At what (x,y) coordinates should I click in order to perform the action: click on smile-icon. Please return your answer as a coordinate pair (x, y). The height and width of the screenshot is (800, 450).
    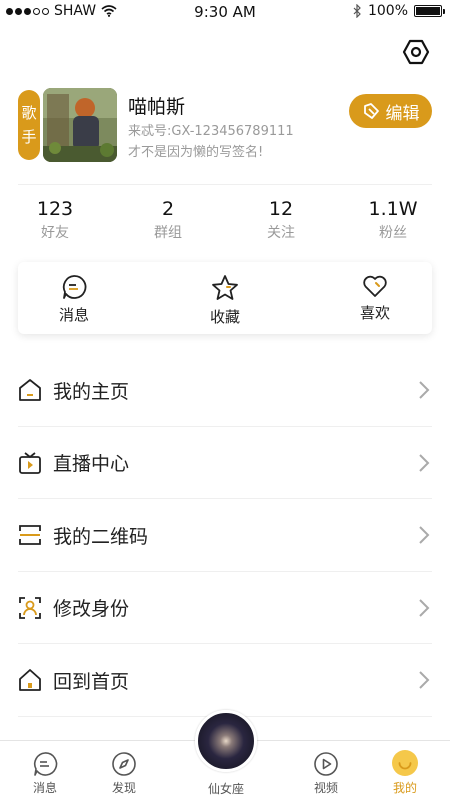
    Looking at the image, I should click on (405, 763).